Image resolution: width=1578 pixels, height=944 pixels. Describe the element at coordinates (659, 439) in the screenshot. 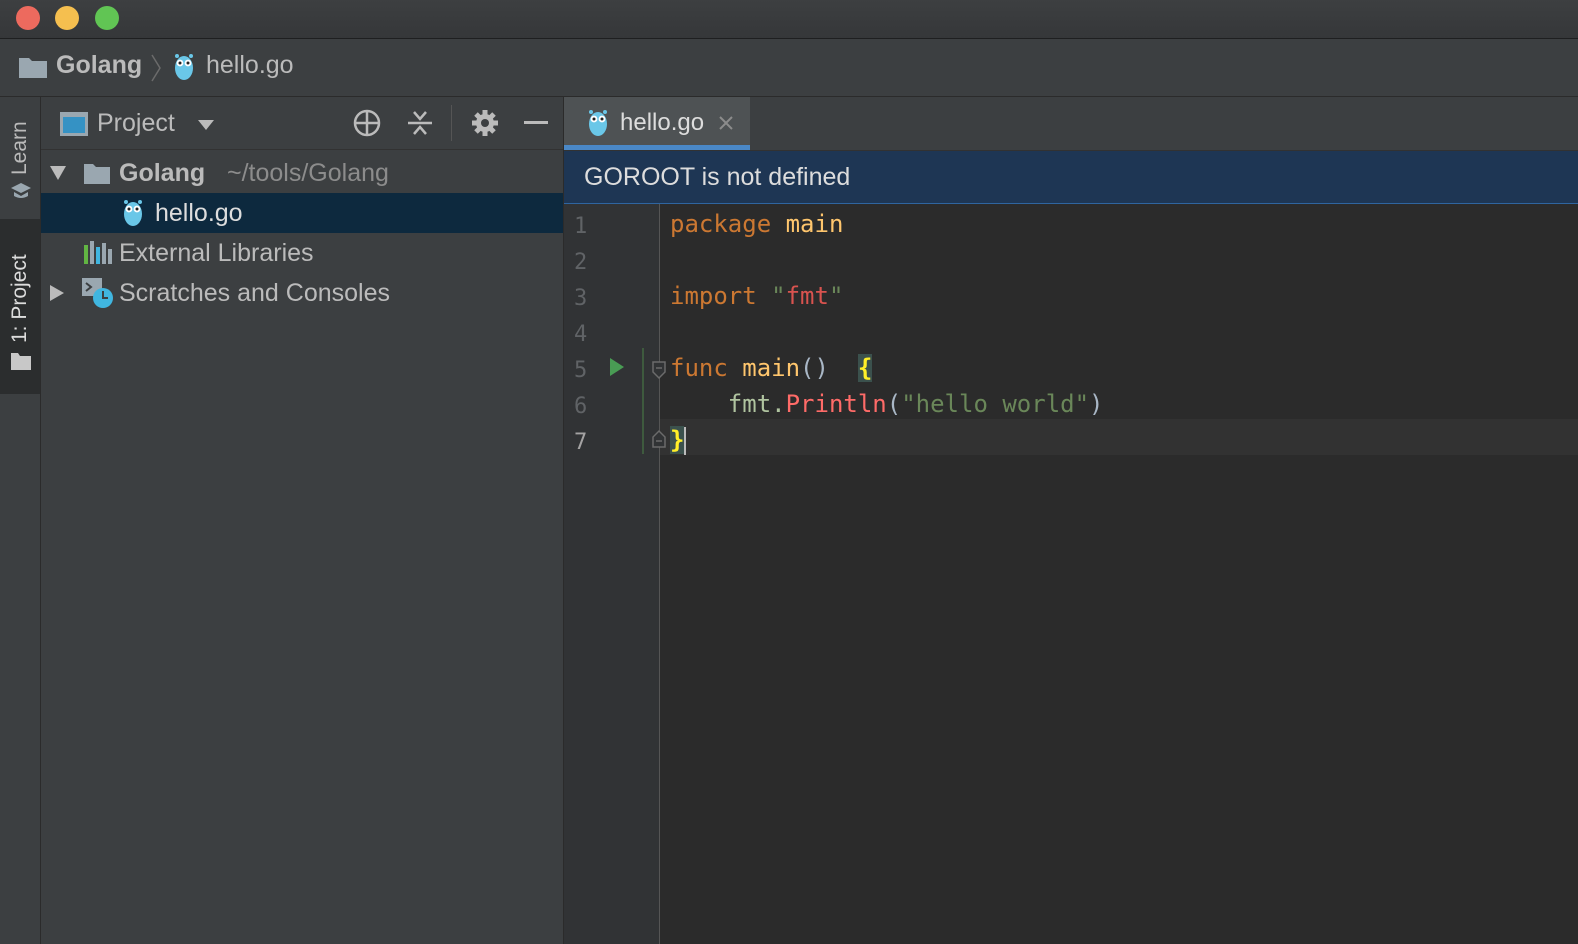

I see `unfold-icon` at that location.